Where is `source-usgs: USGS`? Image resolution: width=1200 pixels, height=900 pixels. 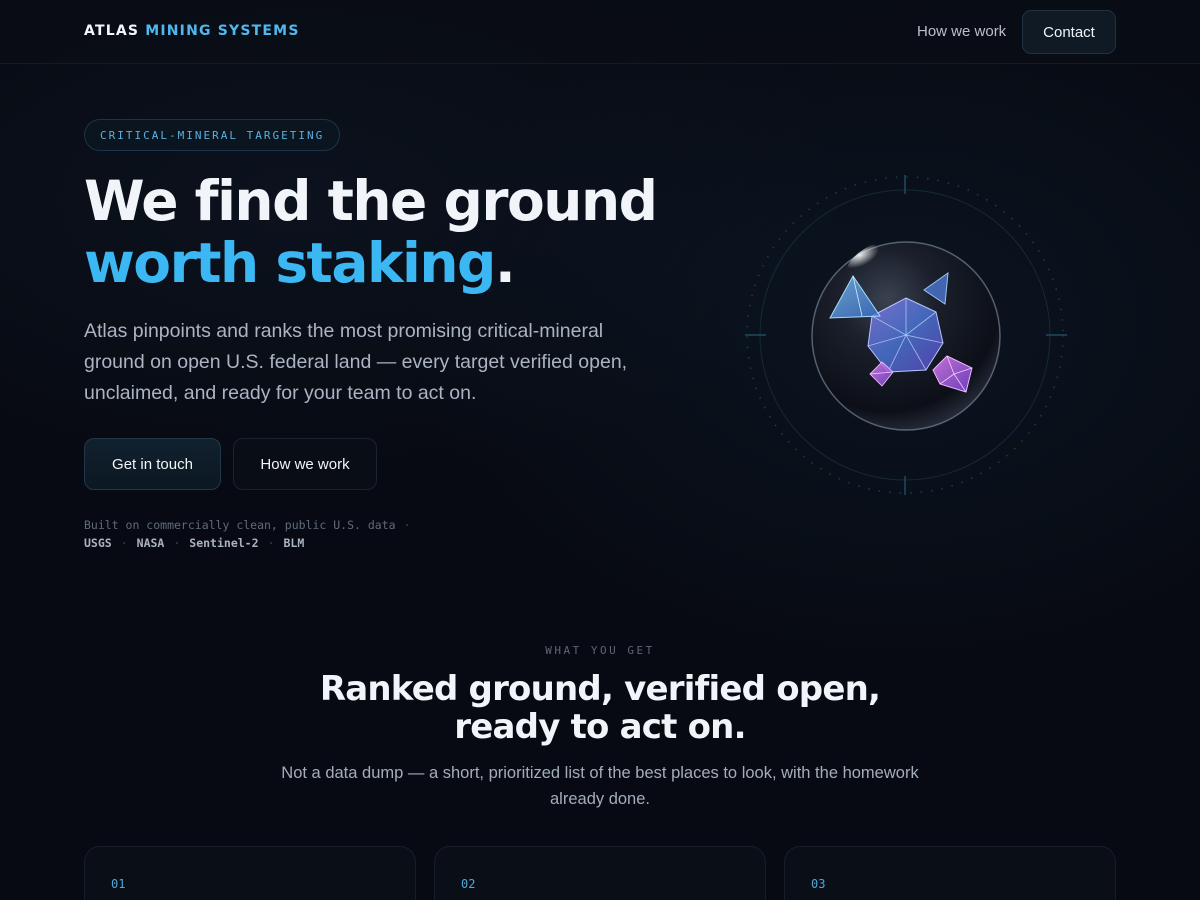 source-usgs: USGS is located at coordinates (98, 543).